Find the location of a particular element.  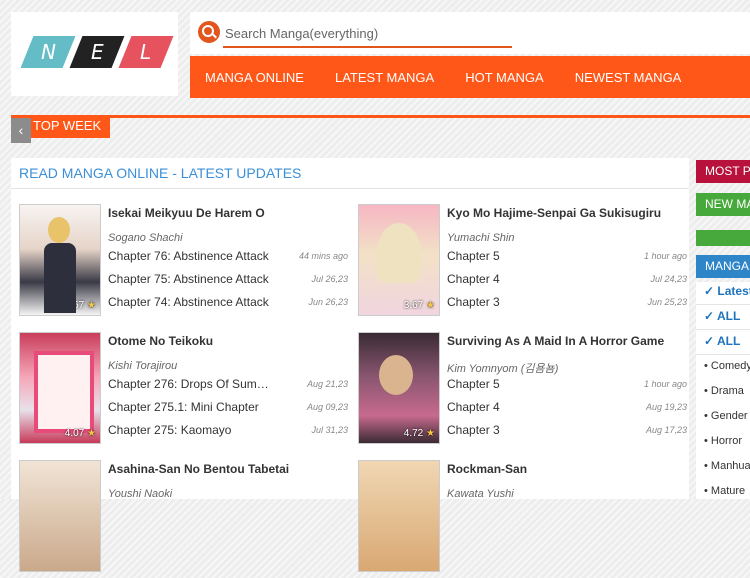

chapter-row: Chapter 76: Abstinence Attack 44 mins ago is located at coordinates (228, 258).